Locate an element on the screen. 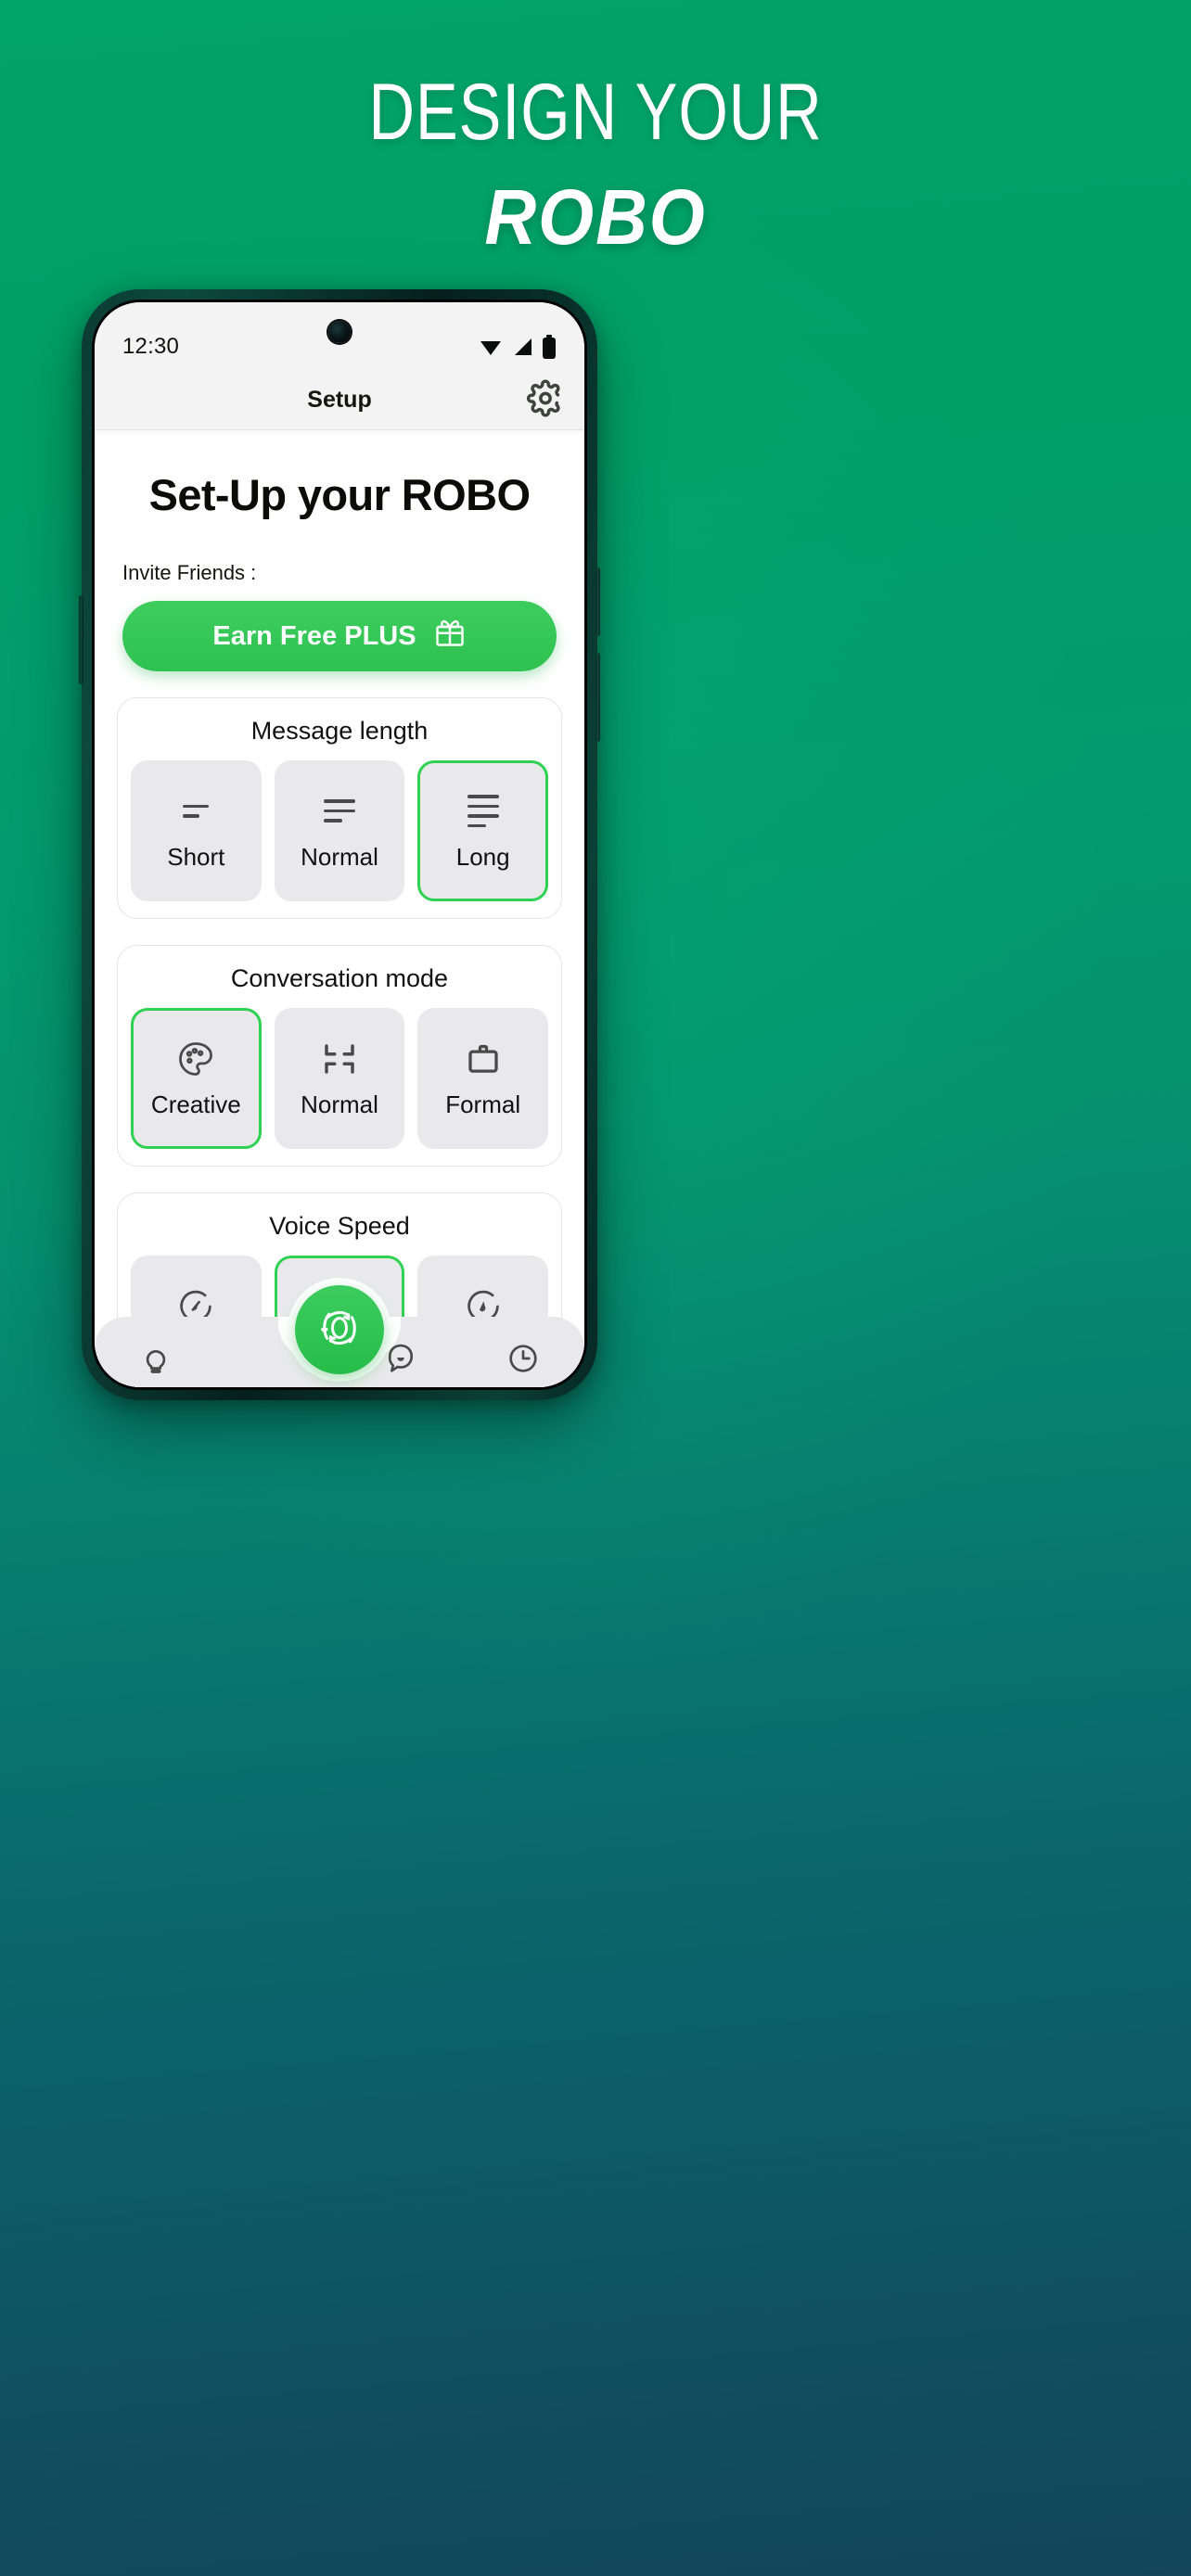 The width and height of the screenshot is (1191, 2576). battery-icon is located at coordinates (549, 347).